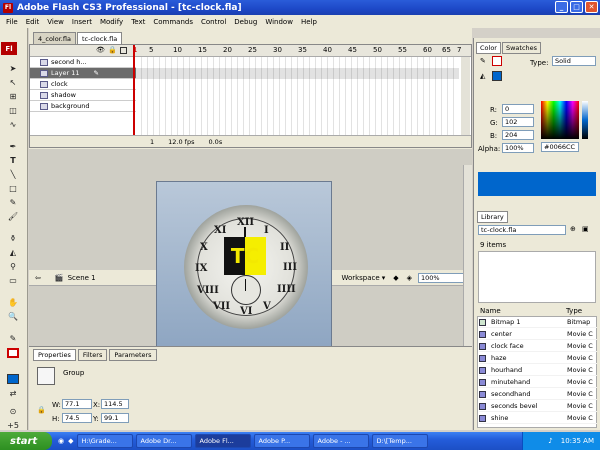 The height and width of the screenshot is (450, 600). Describe the element at coordinates (497, 61) in the screenshot. I see `stroke-swatch` at that location.